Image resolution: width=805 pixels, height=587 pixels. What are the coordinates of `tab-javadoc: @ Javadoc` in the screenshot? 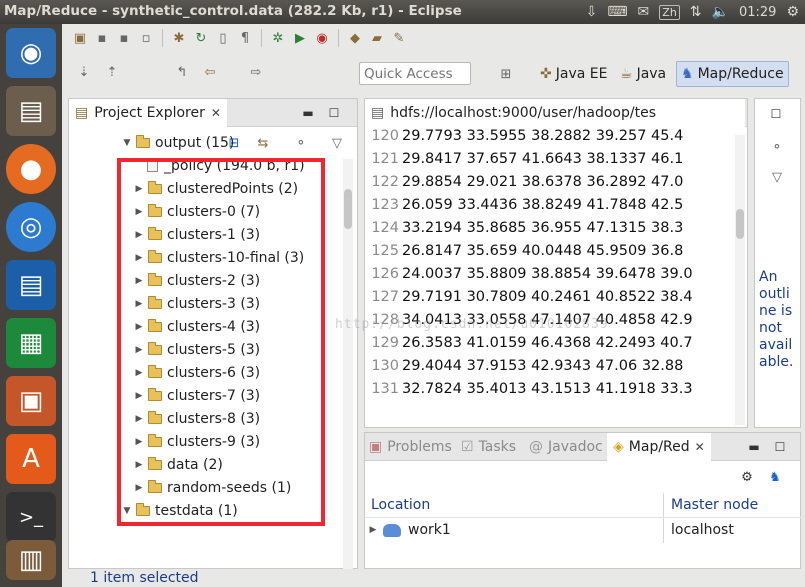 It's located at (566, 447).